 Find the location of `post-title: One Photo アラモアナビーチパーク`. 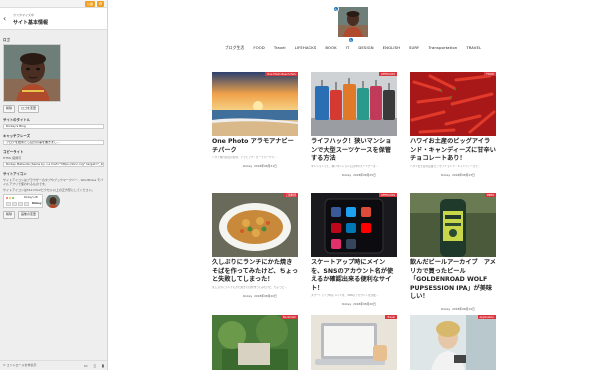

post-title: One Photo アラモアナビーチパーク is located at coordinates (255, 146).